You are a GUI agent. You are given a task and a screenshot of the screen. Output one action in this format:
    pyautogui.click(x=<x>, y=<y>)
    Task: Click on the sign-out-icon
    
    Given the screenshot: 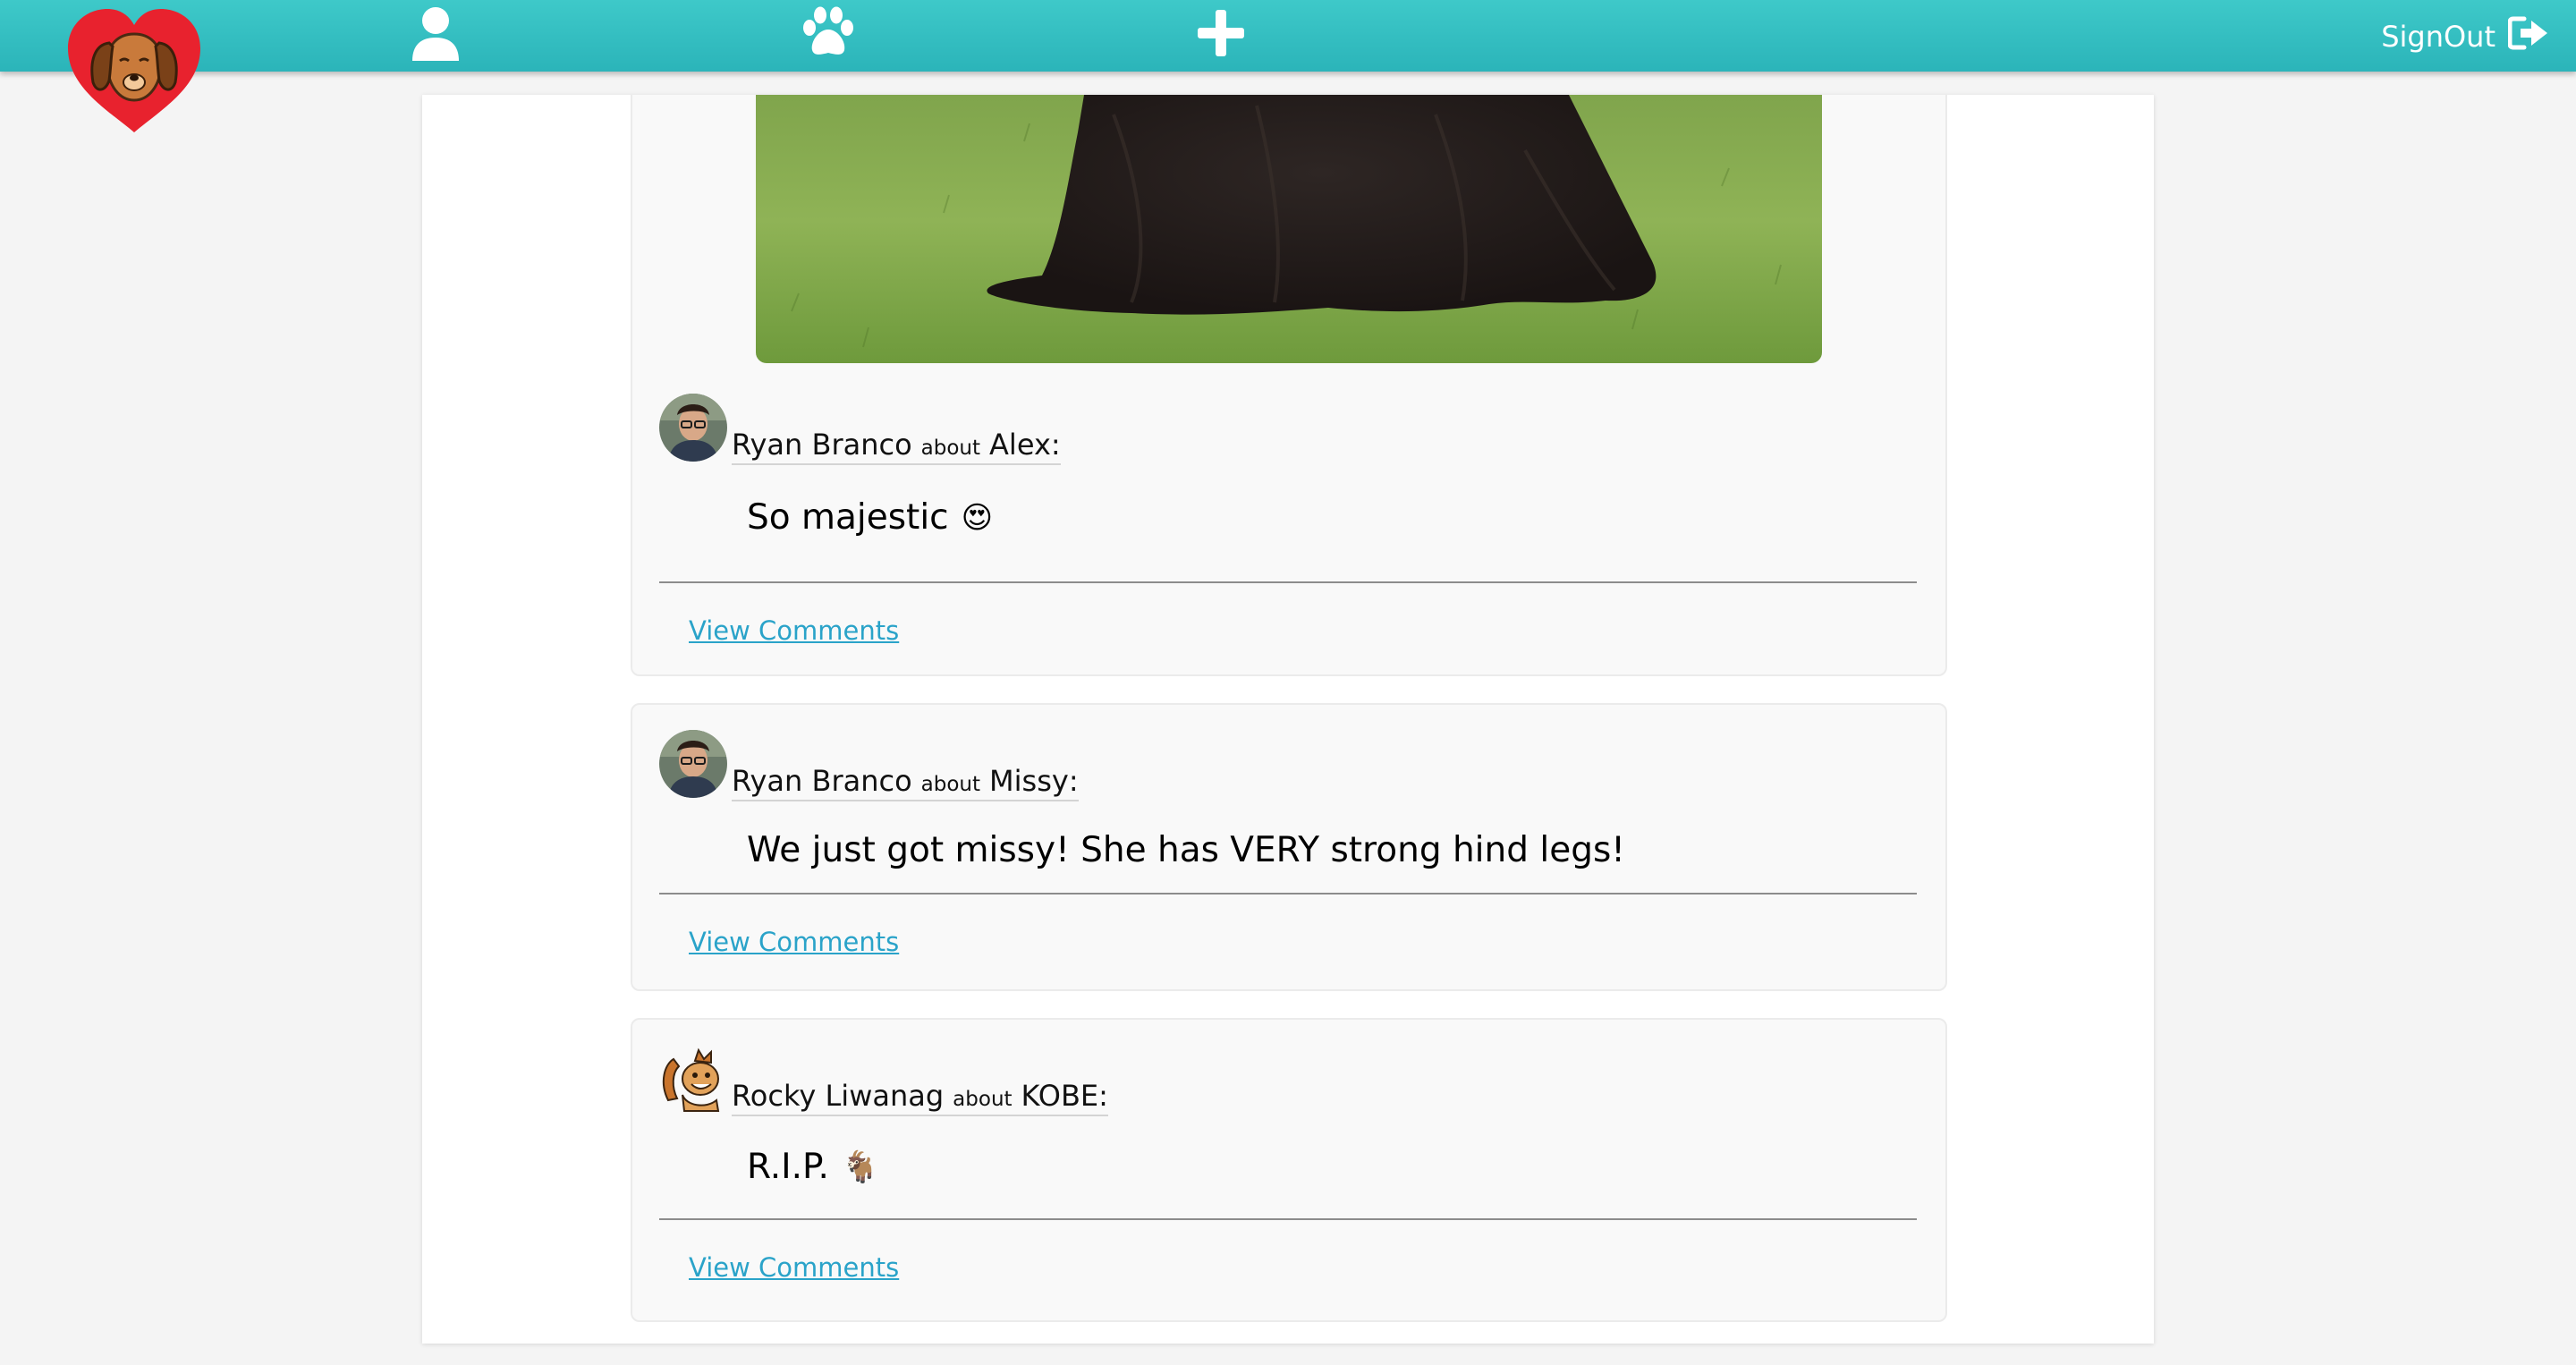 What is the action you would take?
    pyautogui.click(x=2528, y=36)
    